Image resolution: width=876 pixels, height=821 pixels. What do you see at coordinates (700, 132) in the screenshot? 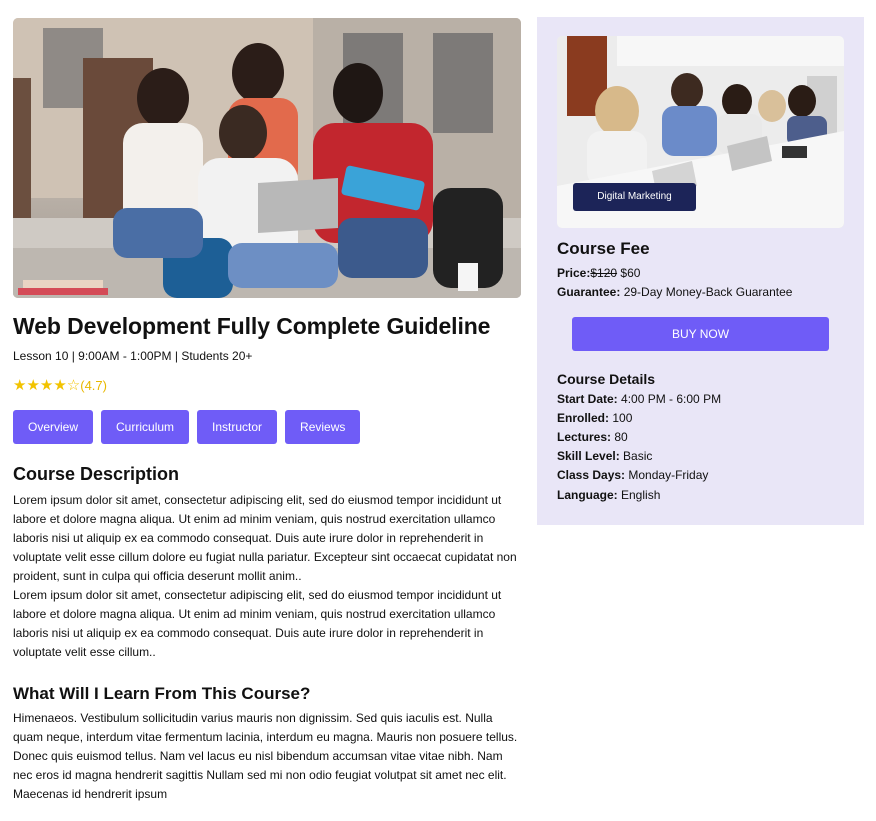
I see `course-thumbnail-image: Digital Marketing` at bounding box center [700, 132].